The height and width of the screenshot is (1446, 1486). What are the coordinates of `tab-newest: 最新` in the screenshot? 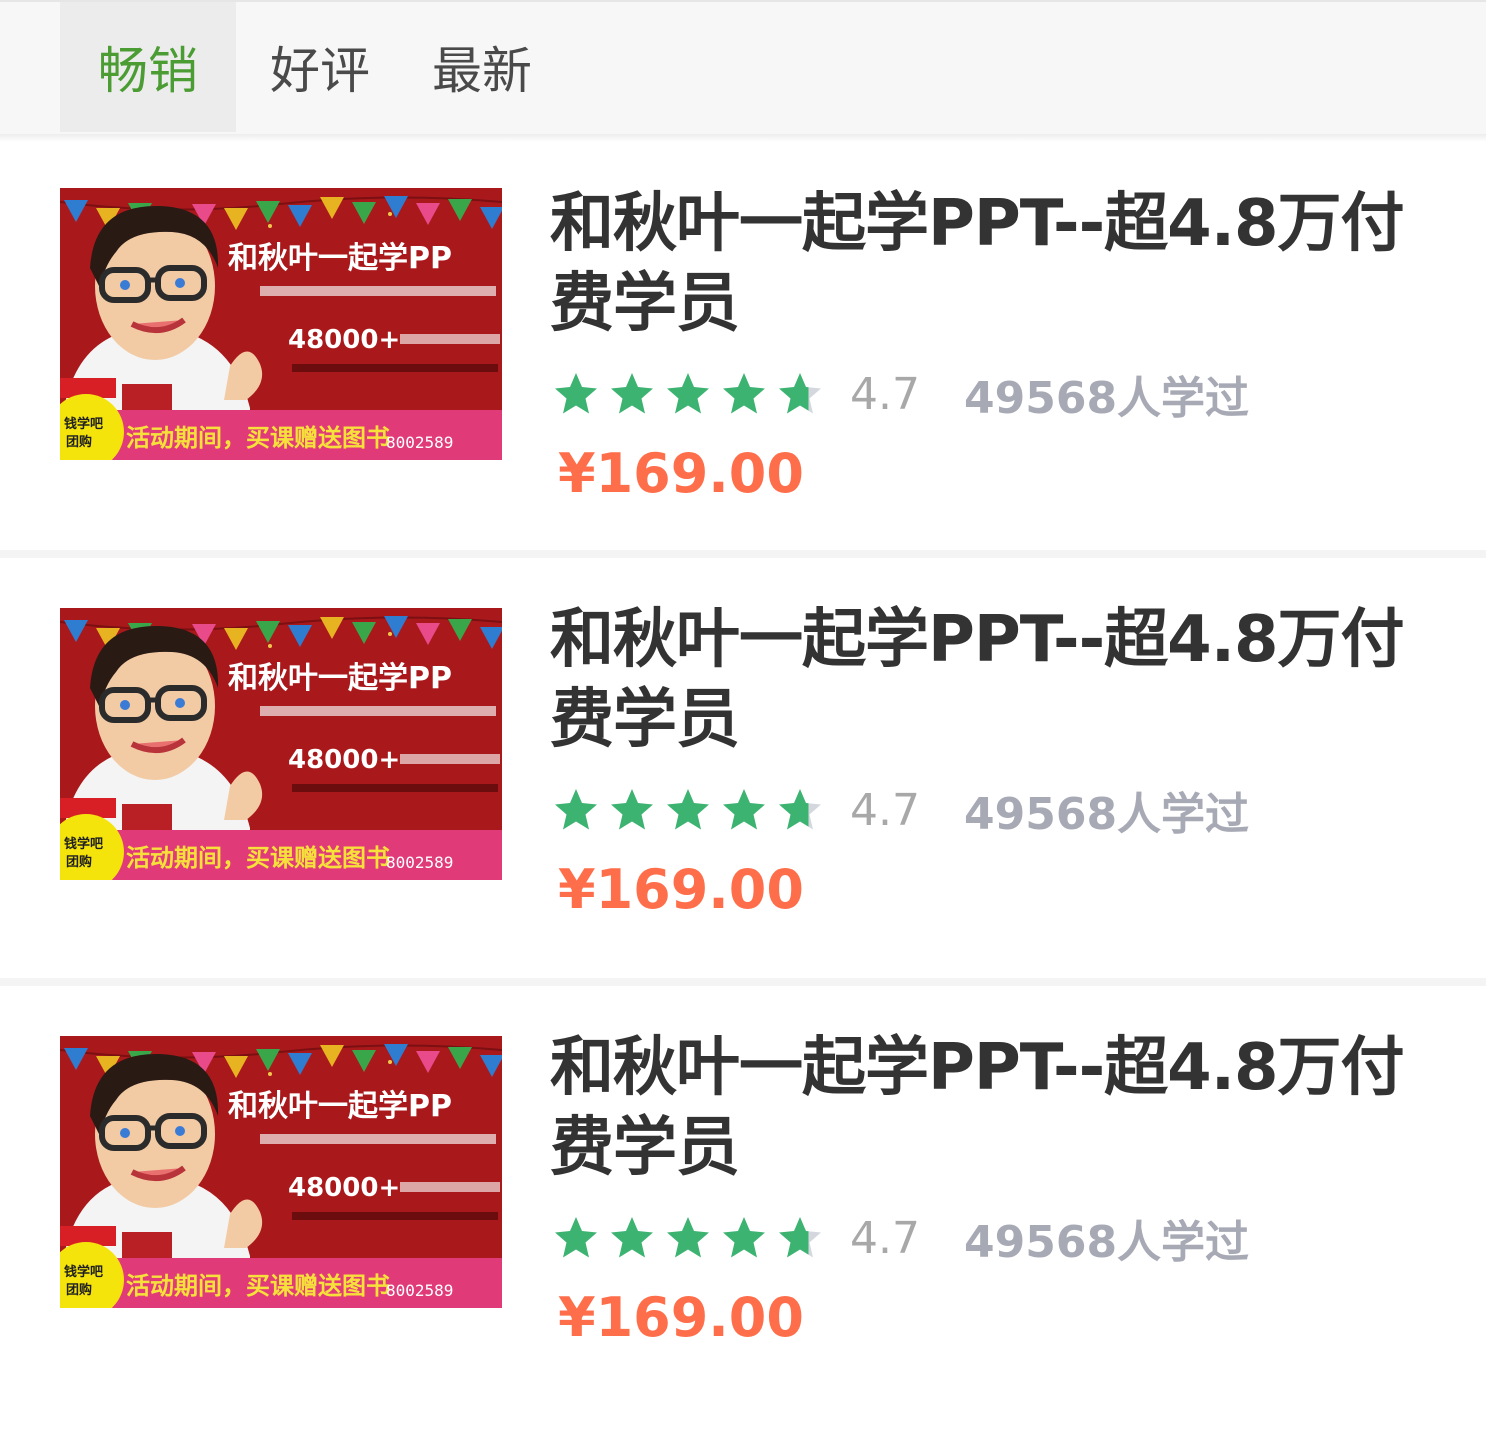 It's located at (482, 67).